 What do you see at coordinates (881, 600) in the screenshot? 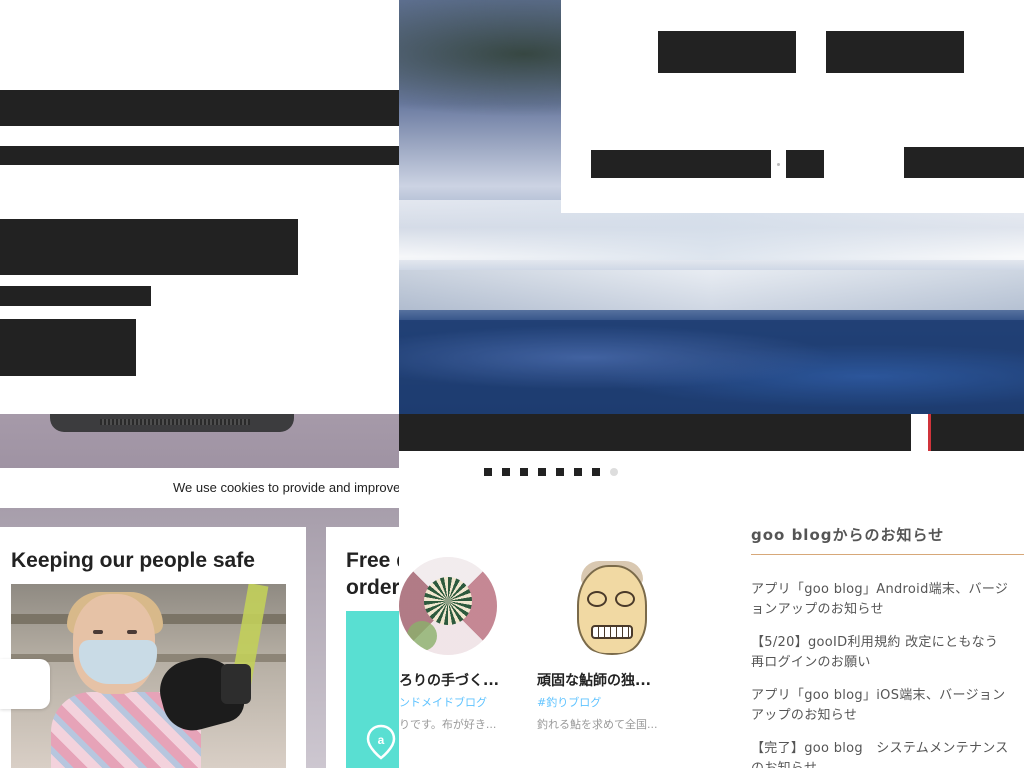
I see `notice-item: アプリ「goo blog」Android端末、バージョンアップのお知らせ` at bounding box center [881, 600].